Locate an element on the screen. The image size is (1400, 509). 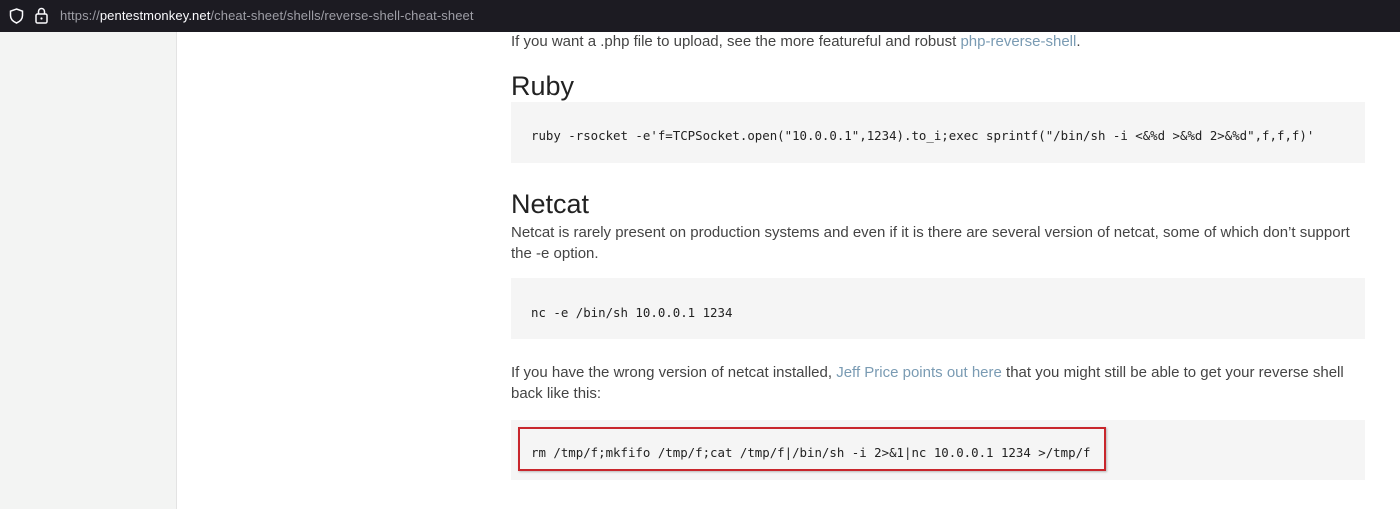
url-scheme: https:// is located at coordinates (80, 15).